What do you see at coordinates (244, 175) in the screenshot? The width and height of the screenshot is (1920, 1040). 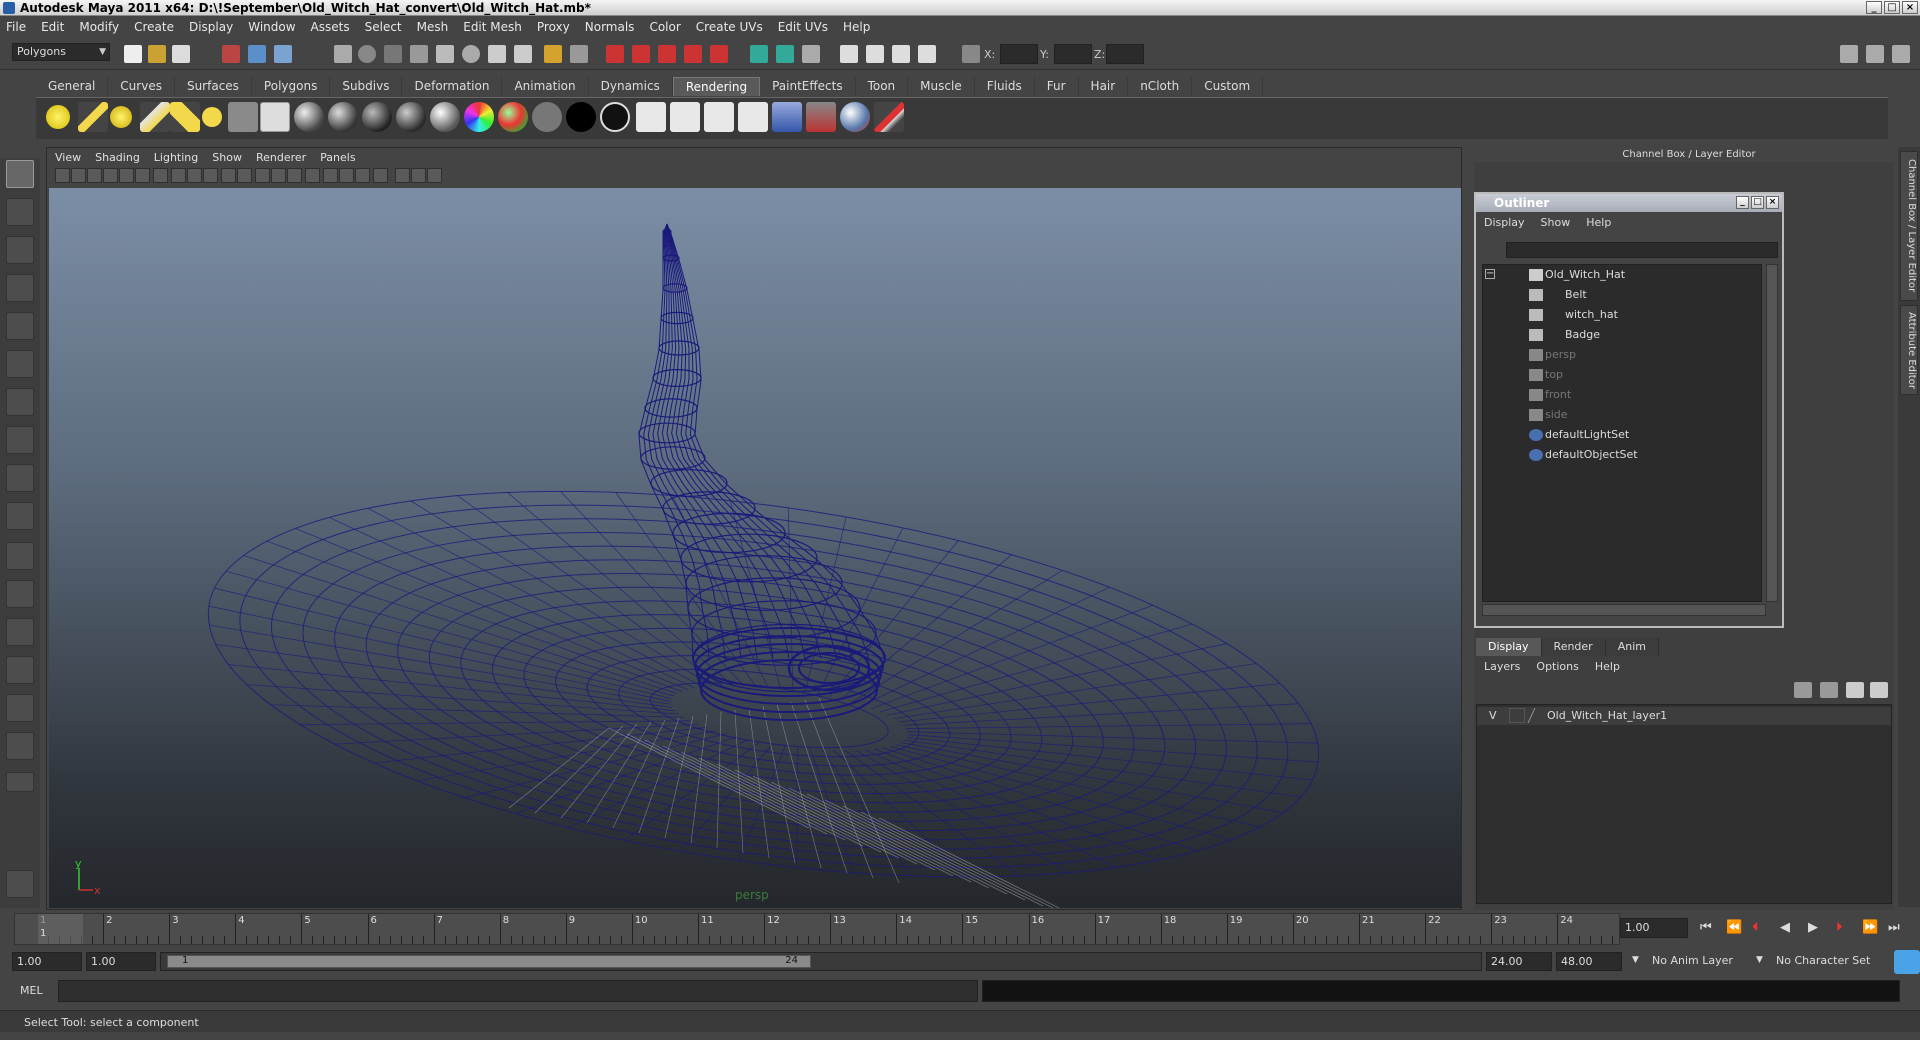 I see `smooth-shade-icon` at bounding box center [244, 175].